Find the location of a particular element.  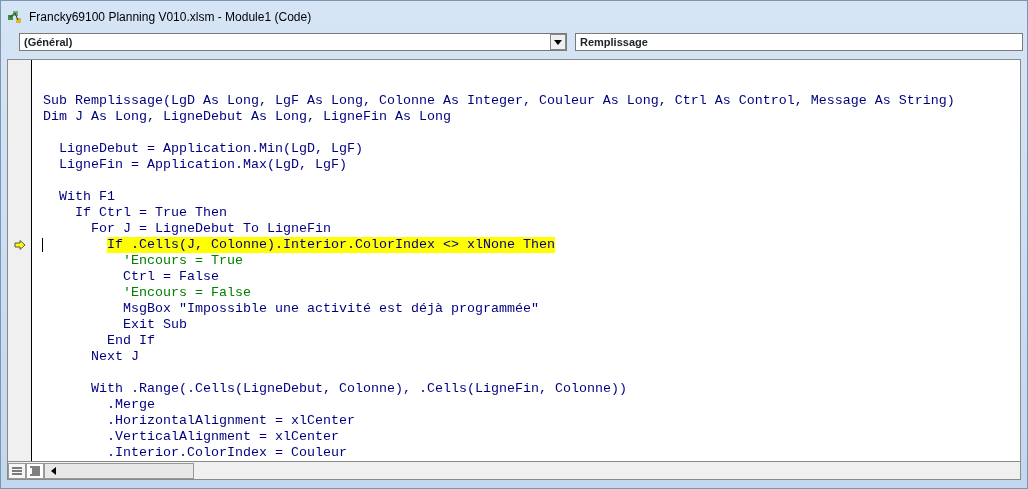

code-line: If Ctrl = True Then is located at coordinates (151, 213).